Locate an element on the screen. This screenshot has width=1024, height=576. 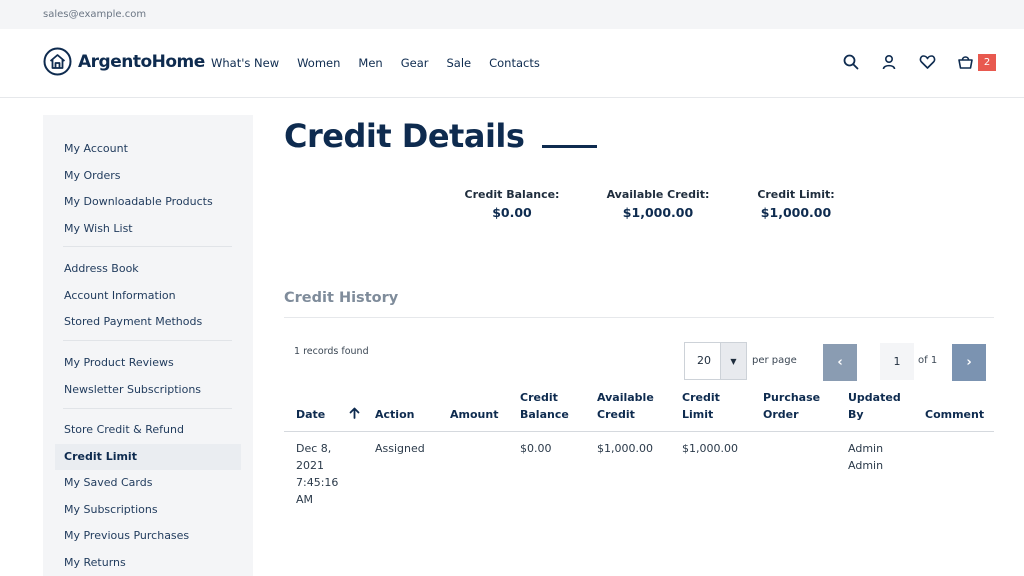
header-line: Available is located at coordinates (625, 397).